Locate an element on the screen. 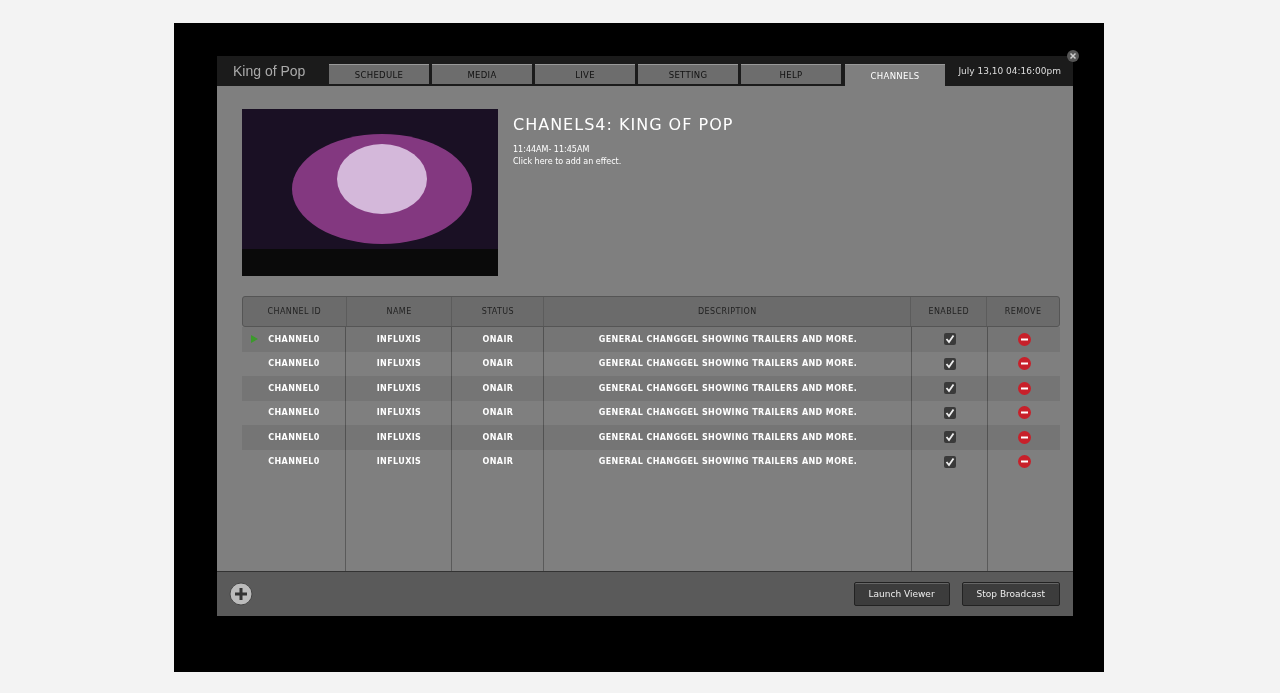 This screenshot has width=1280, height=693. app-title: King of Pop is located at coordinates (269, 71).